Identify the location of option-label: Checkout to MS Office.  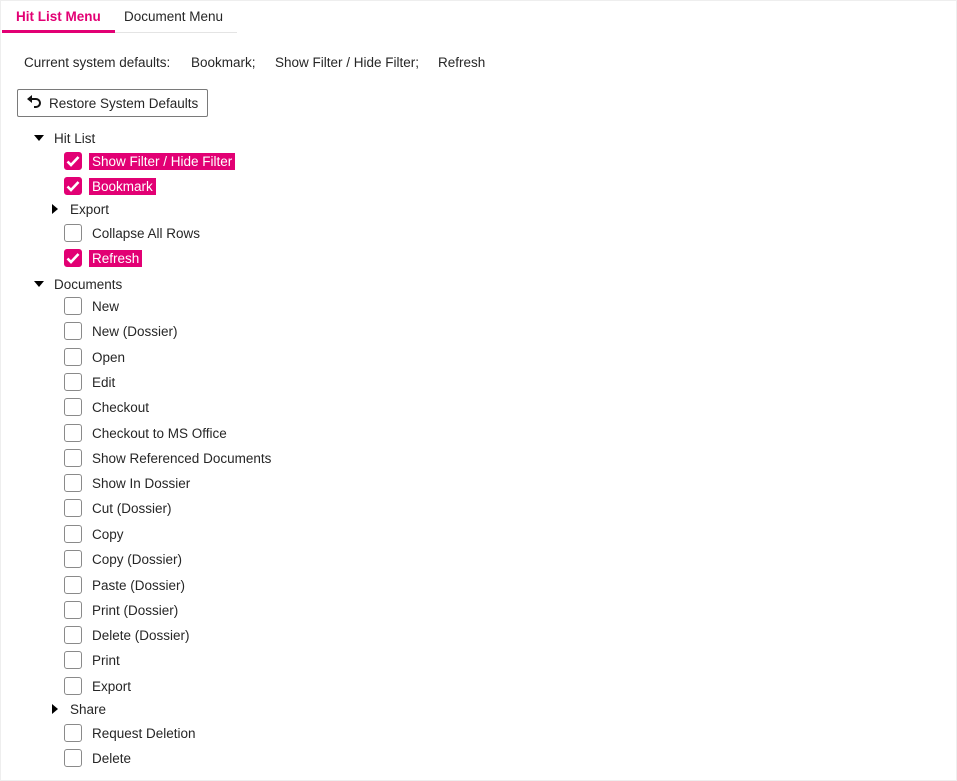
(159, 433).